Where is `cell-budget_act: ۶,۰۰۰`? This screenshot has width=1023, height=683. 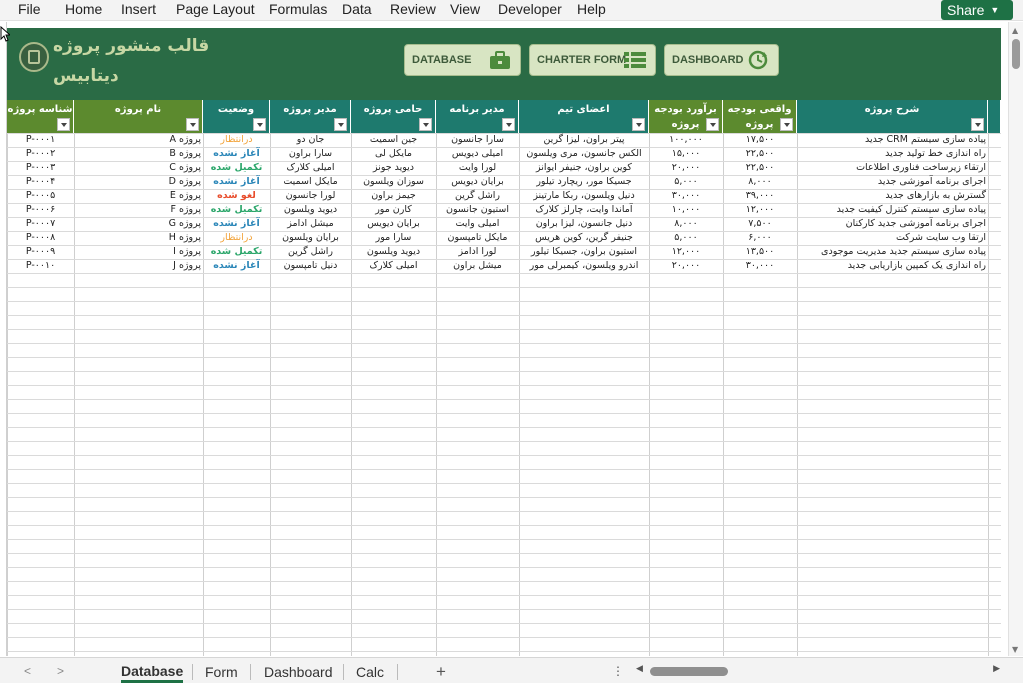 cell-budget_act: ۶,۰۰۰ is located at coordinates (760, 238).